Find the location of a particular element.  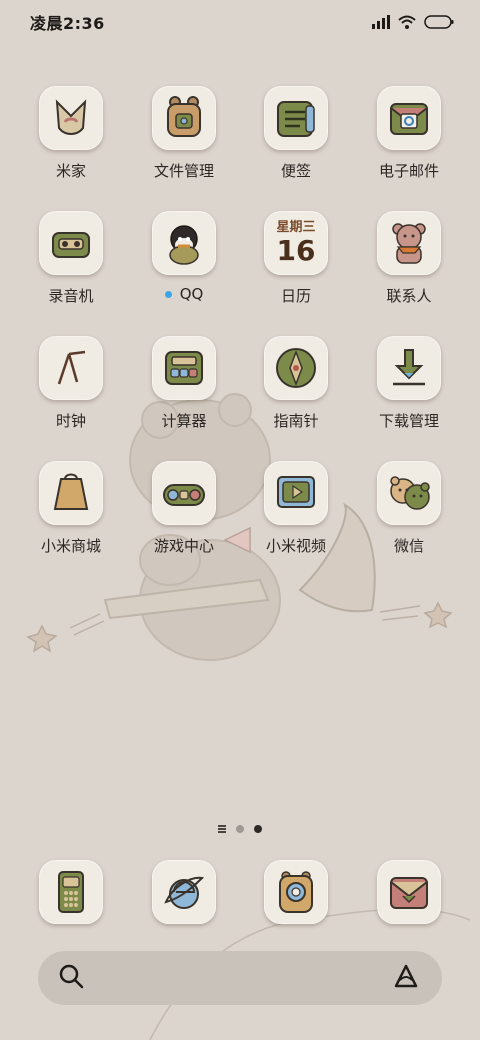

wechat-icon is located at coordinates (410, 493).